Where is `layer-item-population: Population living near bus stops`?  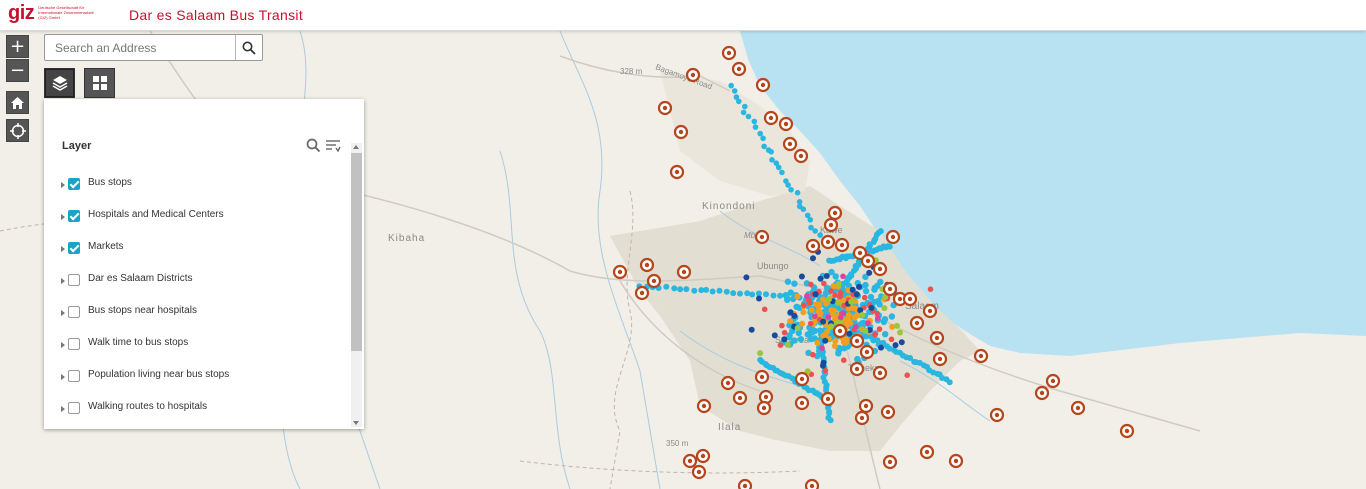 layer-item-population: Population living near bus stops is located at coordinates (203, 379).